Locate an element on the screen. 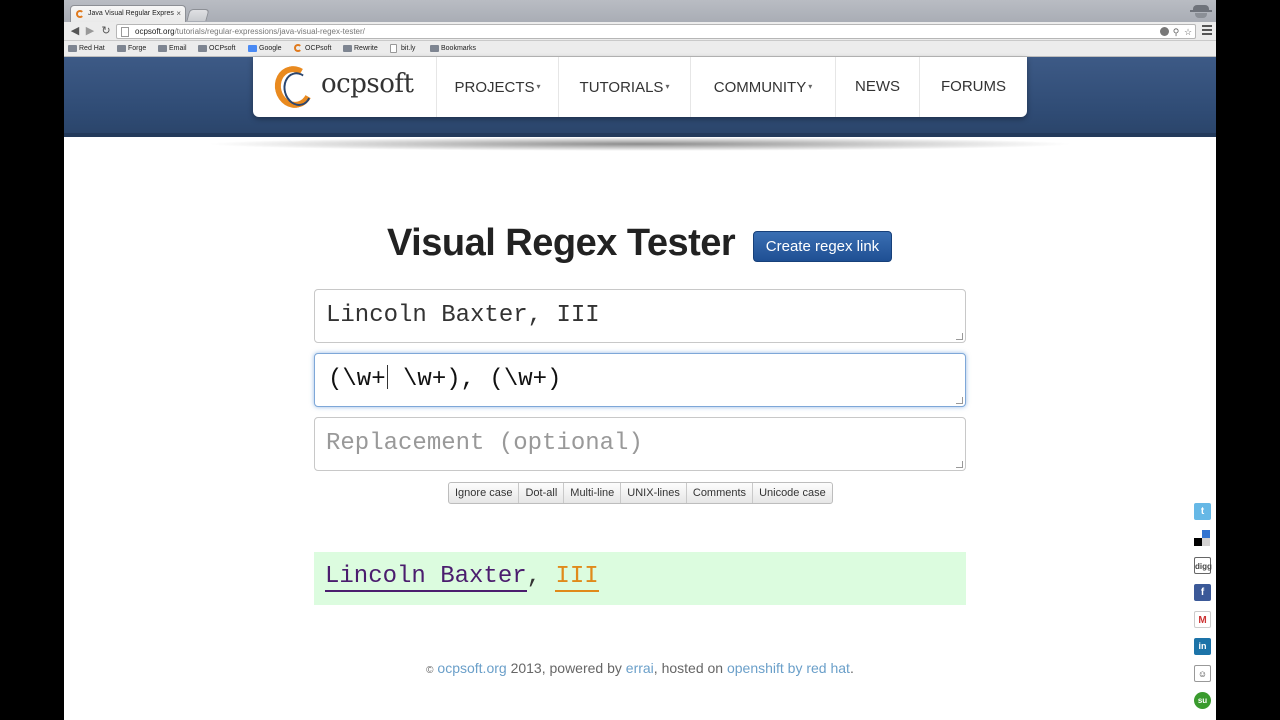  nav-tutorials: TUTORIALS ▾ is located at coordinates (624, 87).